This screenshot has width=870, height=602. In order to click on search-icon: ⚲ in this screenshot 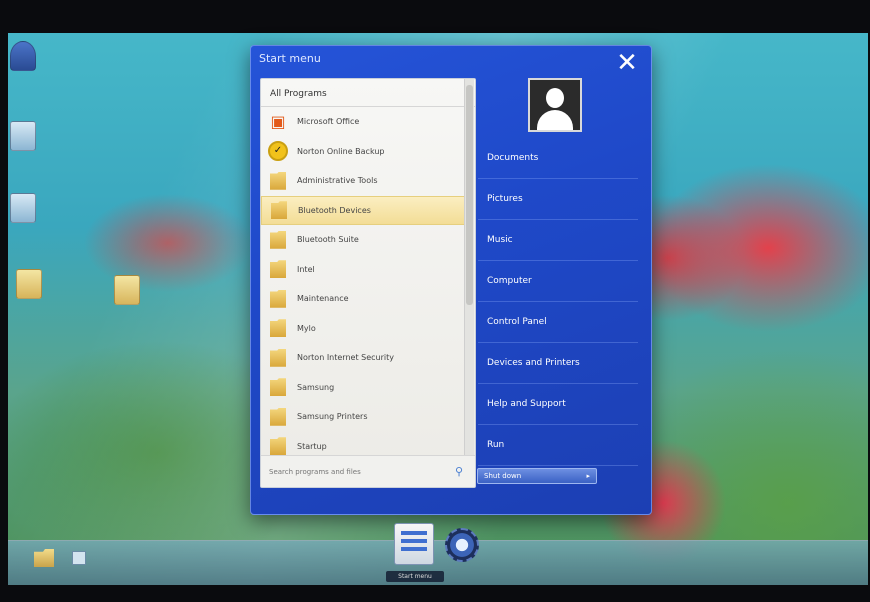, I will do `click(461, 471)`.